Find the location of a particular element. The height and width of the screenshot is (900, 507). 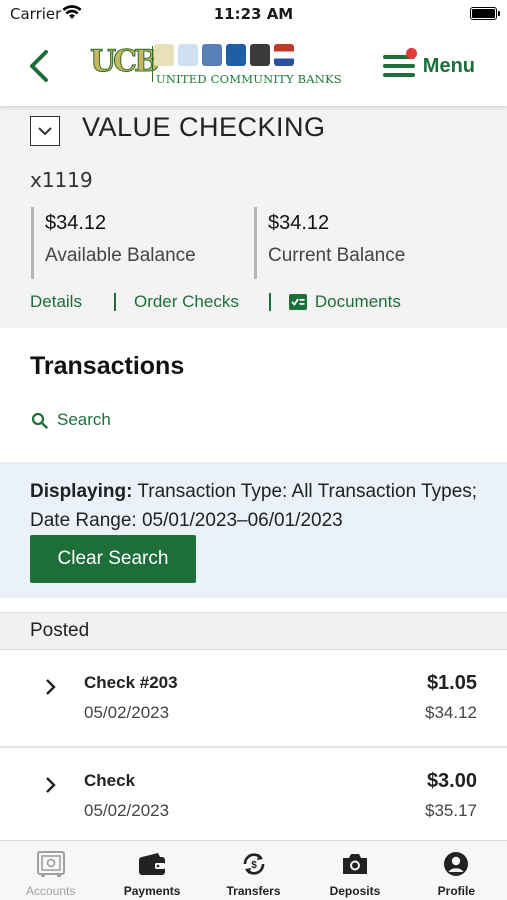

documents-link: Documents is located at coordinates (344, 302).